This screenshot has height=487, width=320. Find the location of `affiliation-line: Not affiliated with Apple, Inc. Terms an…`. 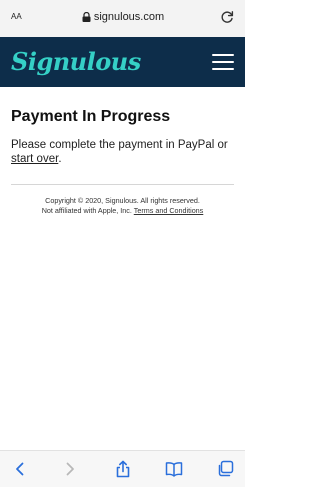

affiliation-line: Not affiliated with Apple, Inc. Terms an… is located at coordinates (122, 211).